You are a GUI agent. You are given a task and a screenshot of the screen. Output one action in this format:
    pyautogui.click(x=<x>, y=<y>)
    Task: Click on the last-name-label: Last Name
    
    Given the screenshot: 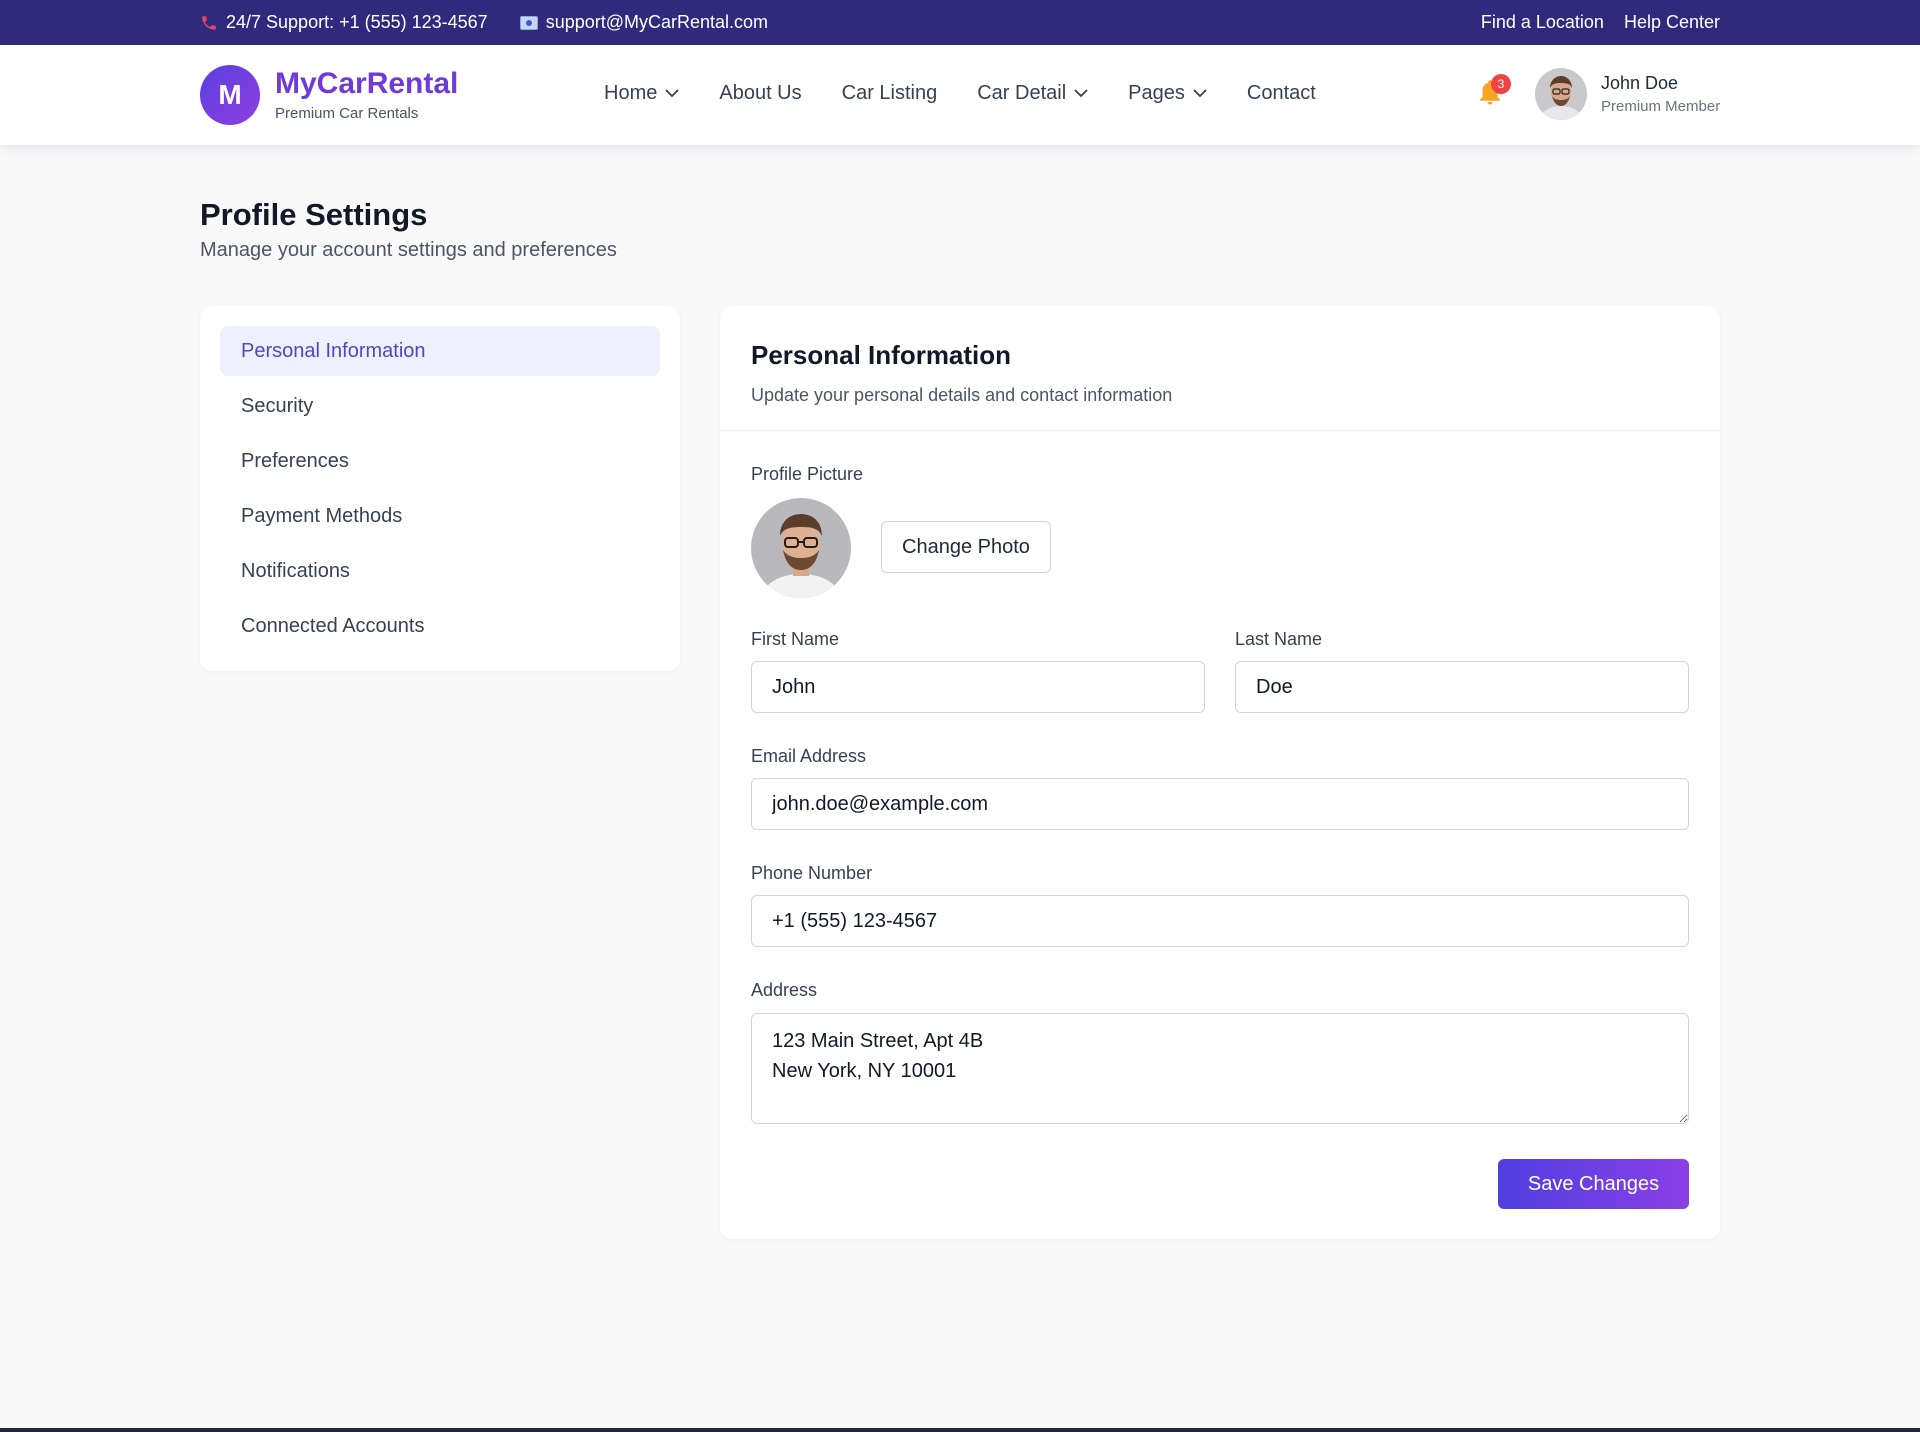 What is the action you would take?
    pyautogui.click(x=1279, y=639)
    